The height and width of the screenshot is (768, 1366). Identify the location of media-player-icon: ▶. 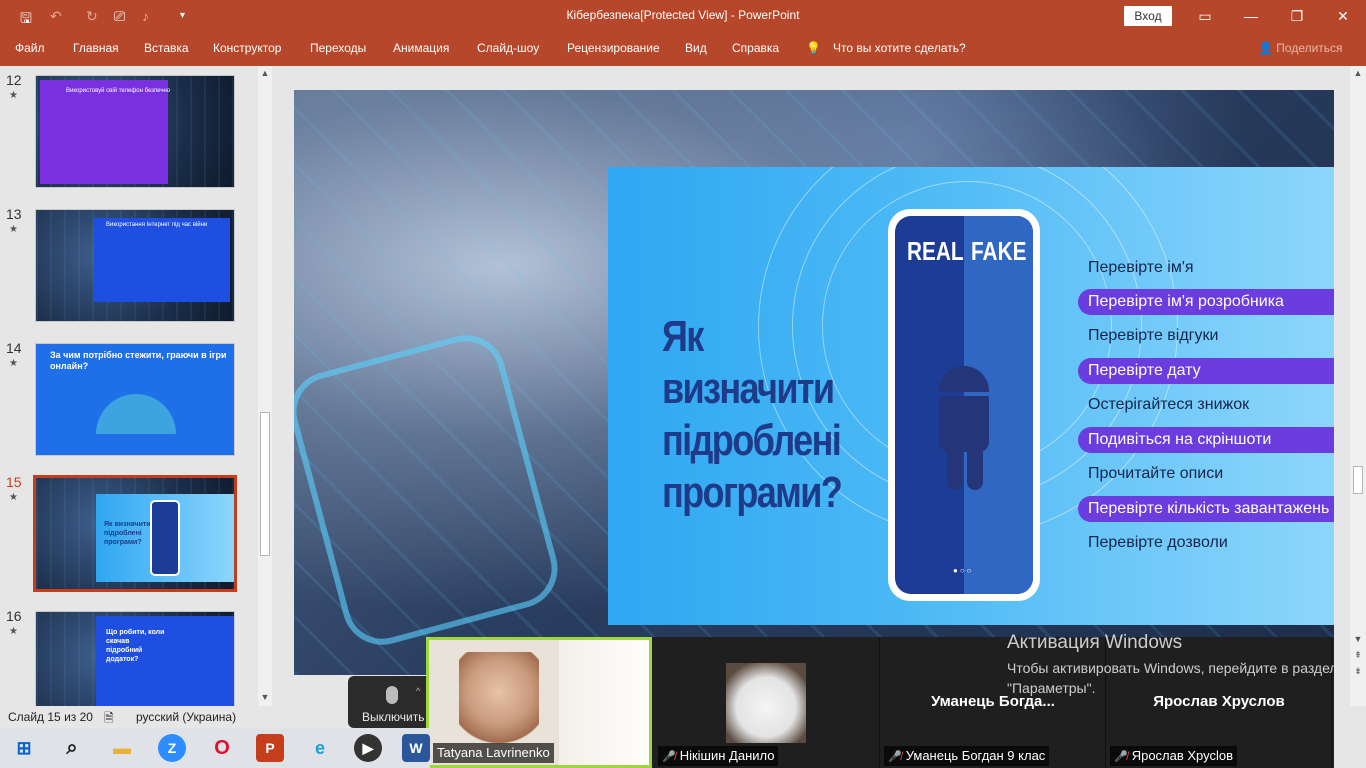
(368, 748).